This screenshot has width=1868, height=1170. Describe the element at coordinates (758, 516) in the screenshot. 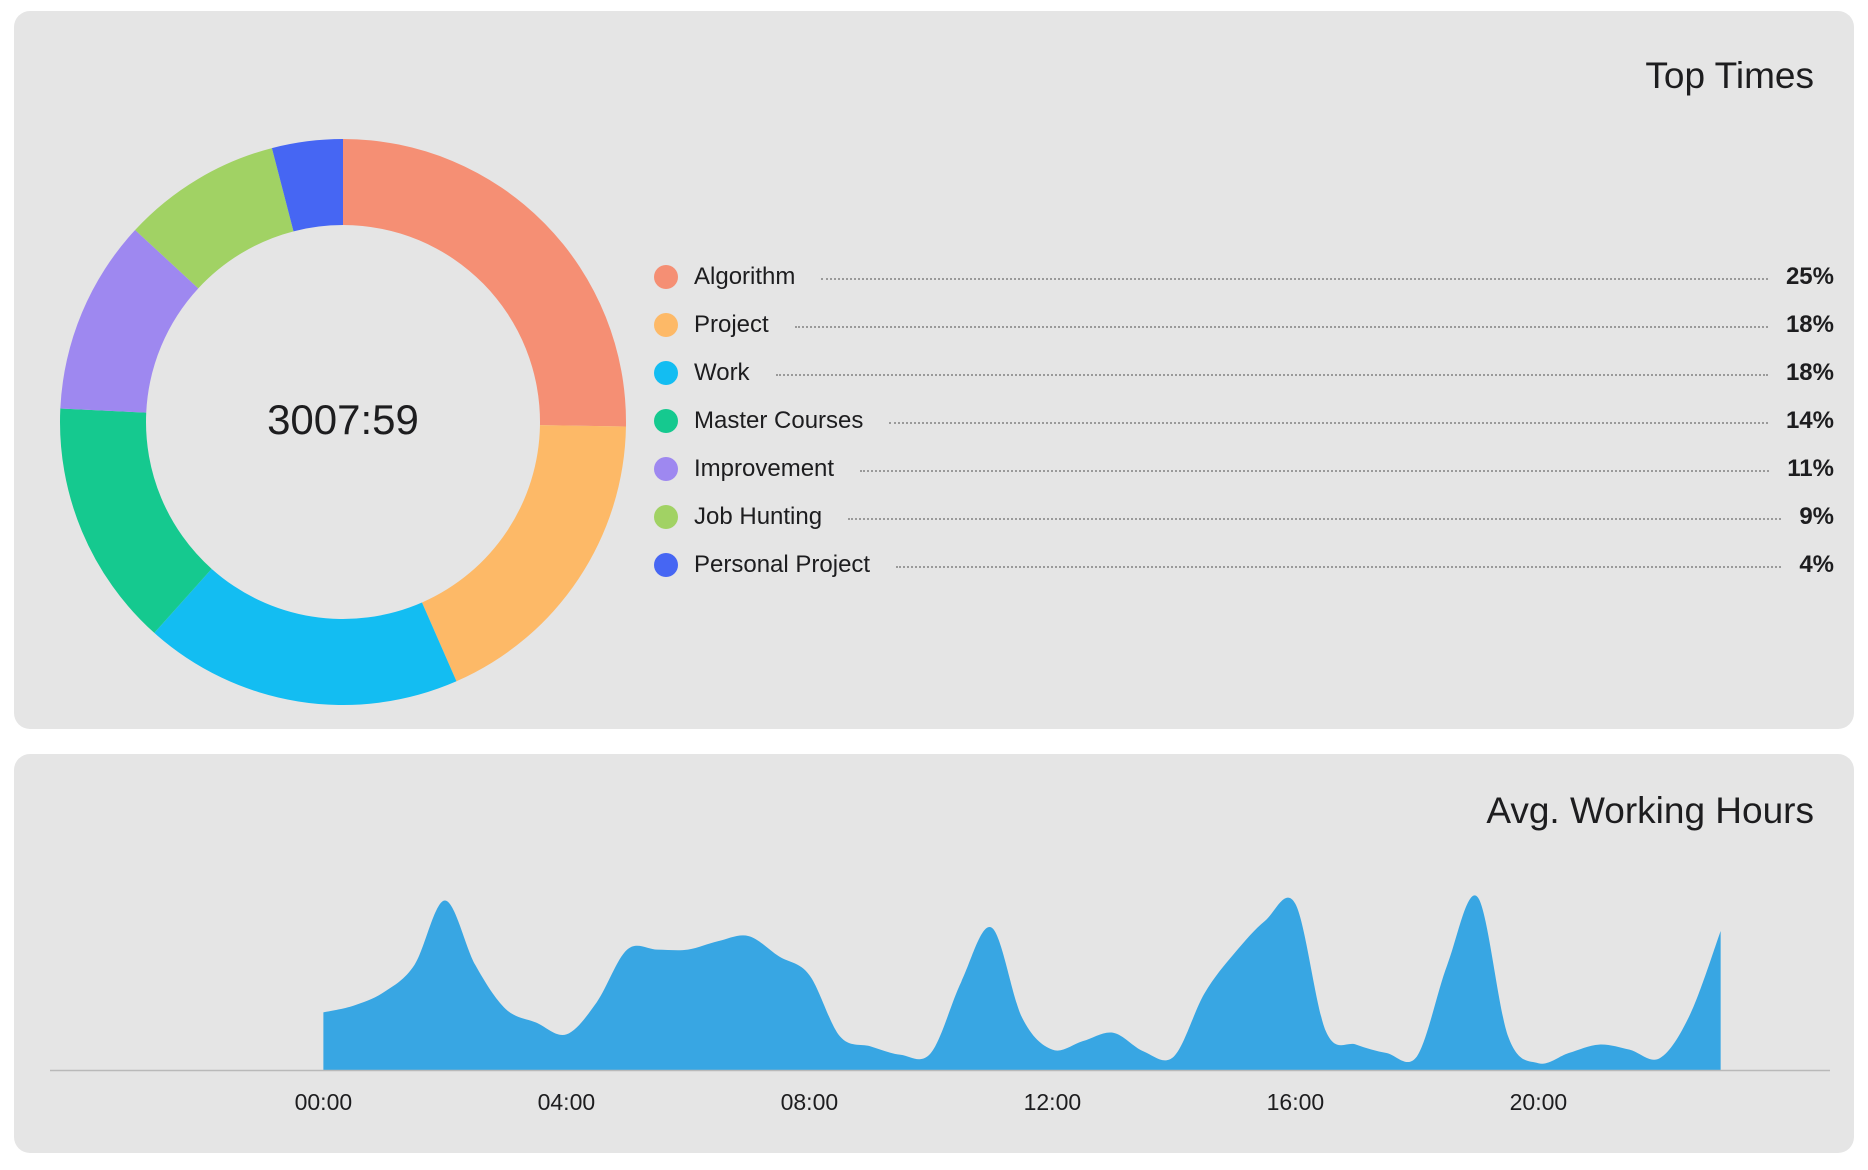

I see `legend-label: Job Hunting` at that location.